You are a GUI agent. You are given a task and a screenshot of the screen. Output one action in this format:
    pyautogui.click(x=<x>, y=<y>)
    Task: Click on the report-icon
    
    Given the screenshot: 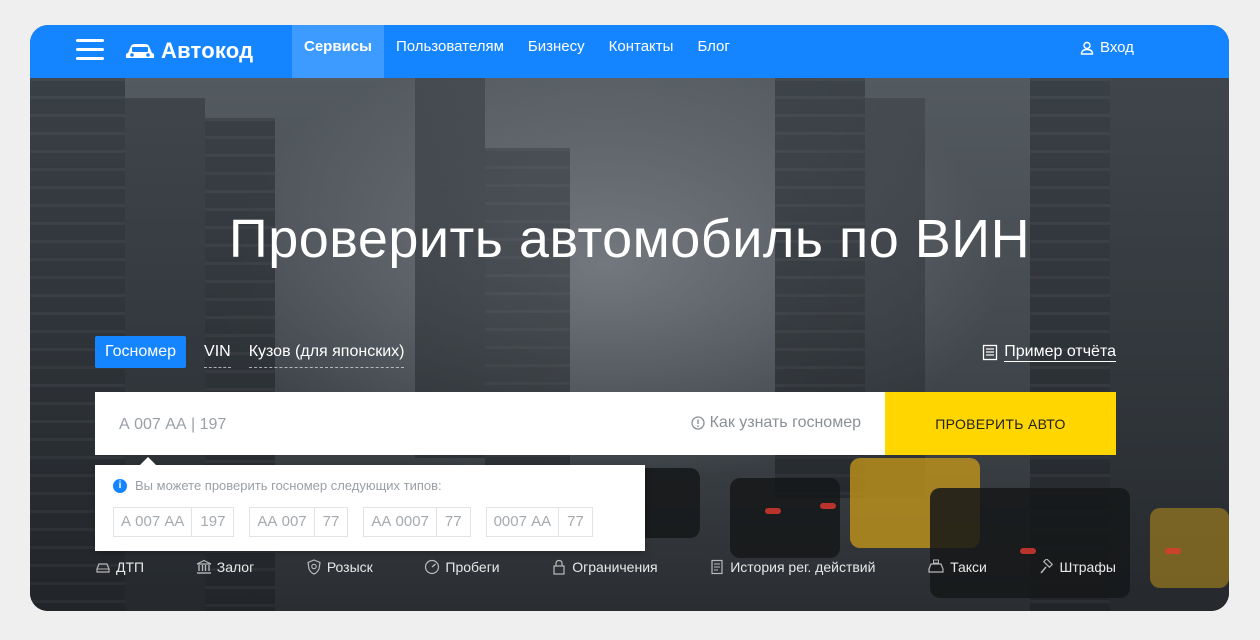 What is the action you would take?
    pyautogui.click(x=990, y=352)
    